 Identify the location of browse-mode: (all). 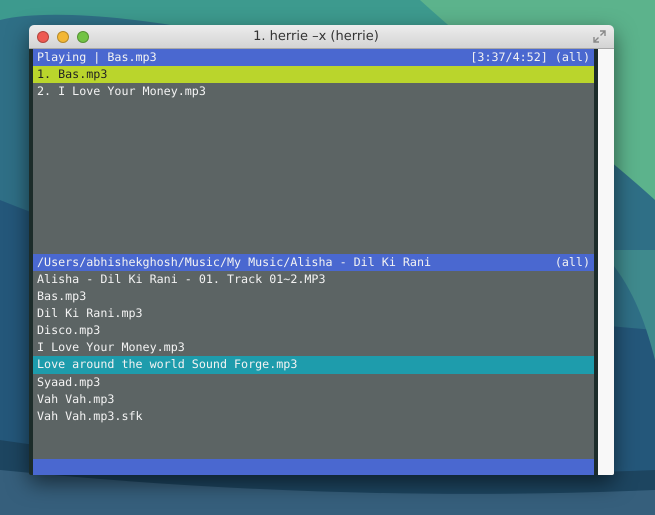
(572, 262).